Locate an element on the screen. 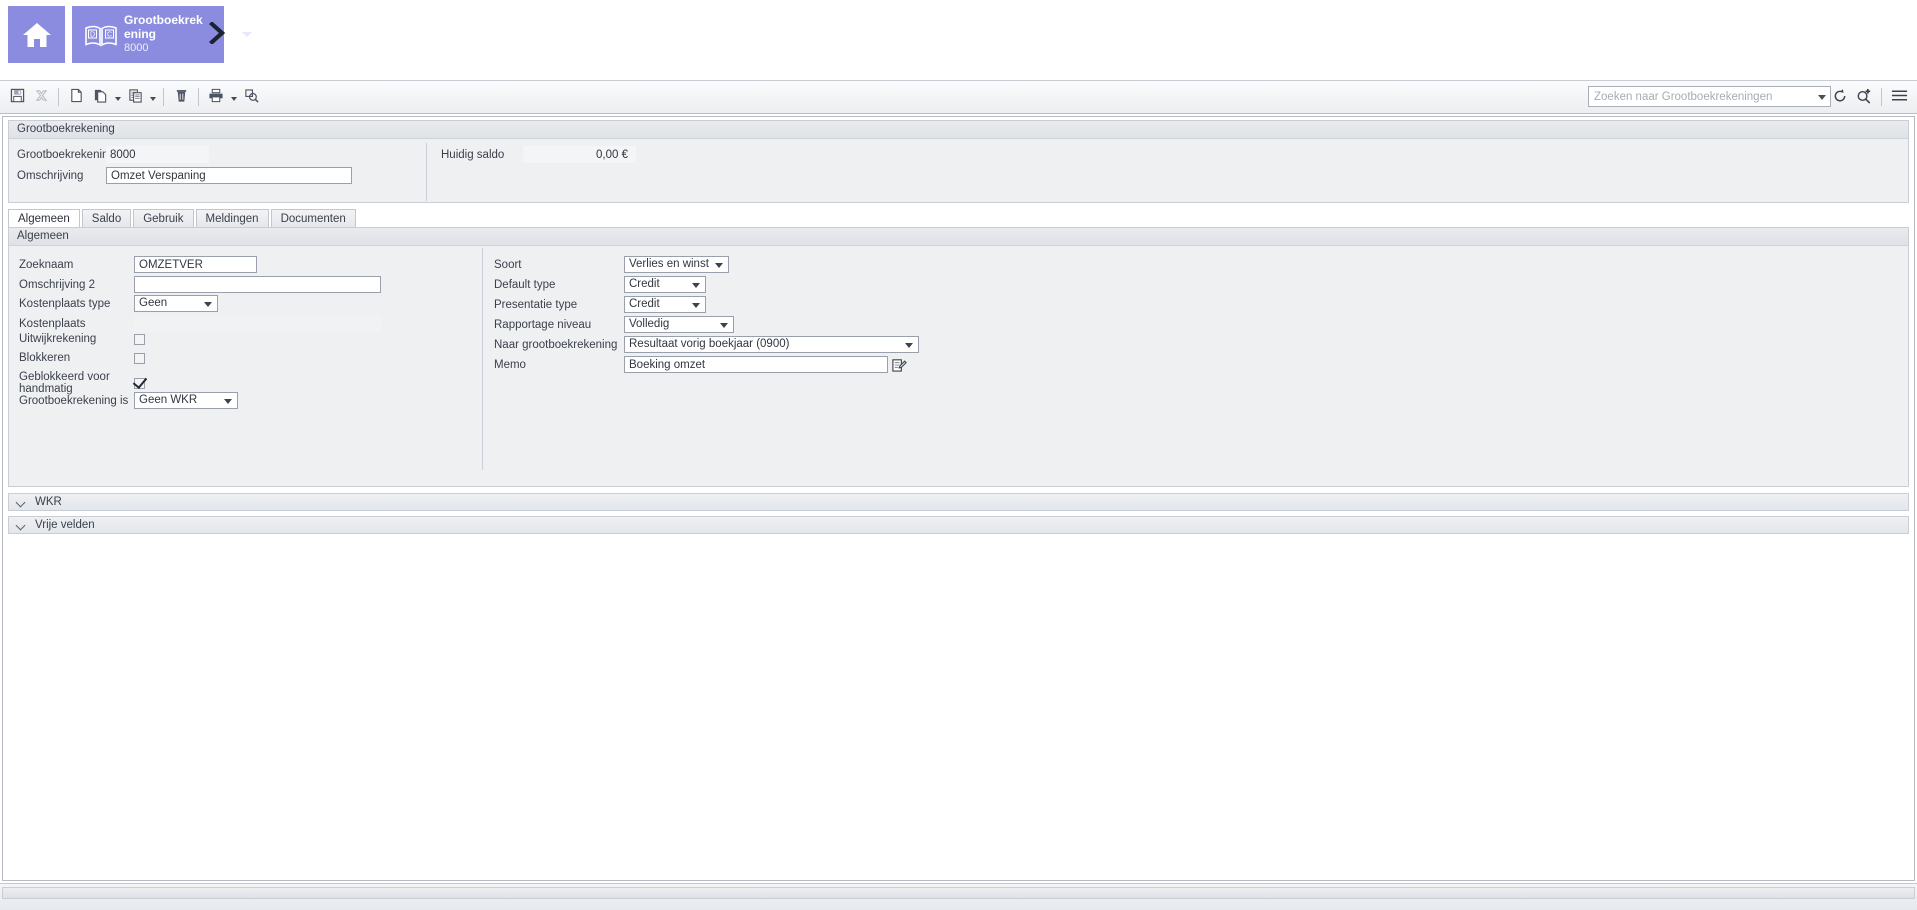  paste-icon is located at coordinates (135, 97).